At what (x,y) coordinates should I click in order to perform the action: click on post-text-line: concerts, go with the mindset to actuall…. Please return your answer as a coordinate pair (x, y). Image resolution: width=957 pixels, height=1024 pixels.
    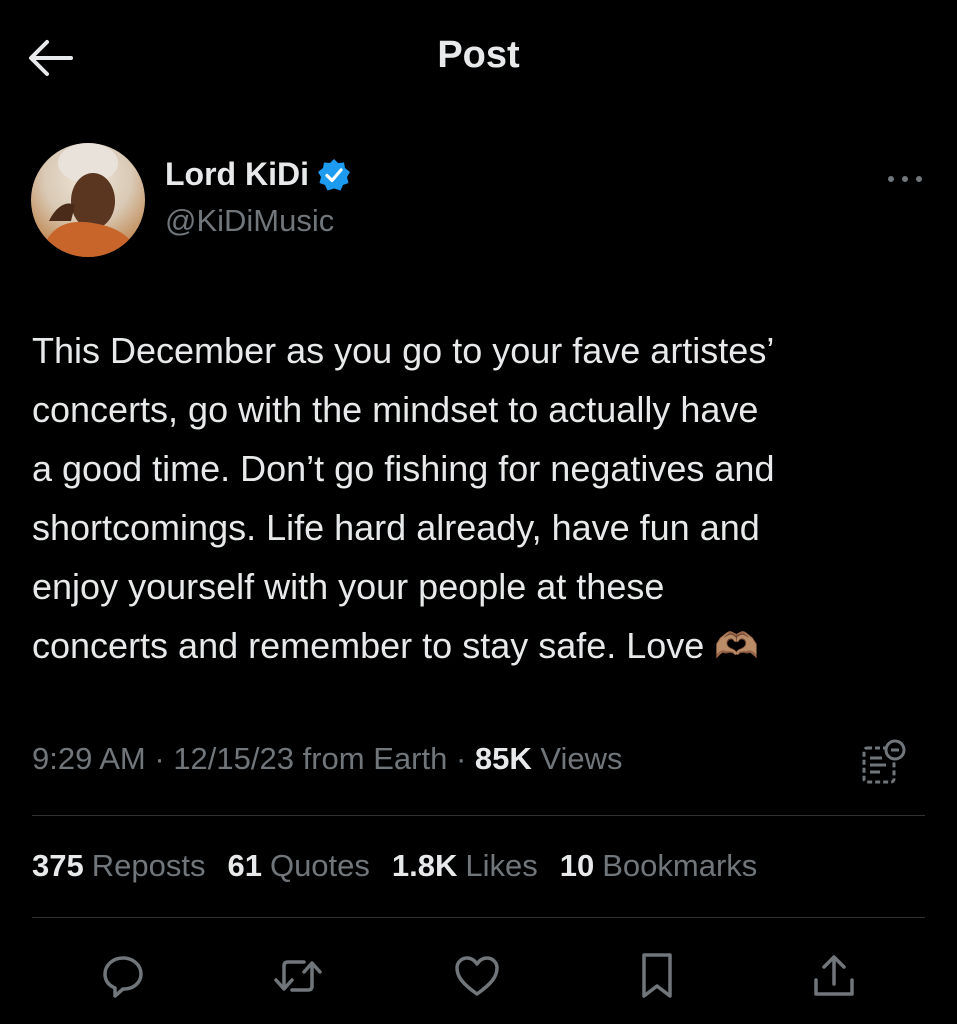
    Looking at the image, I should click on (395, 409).